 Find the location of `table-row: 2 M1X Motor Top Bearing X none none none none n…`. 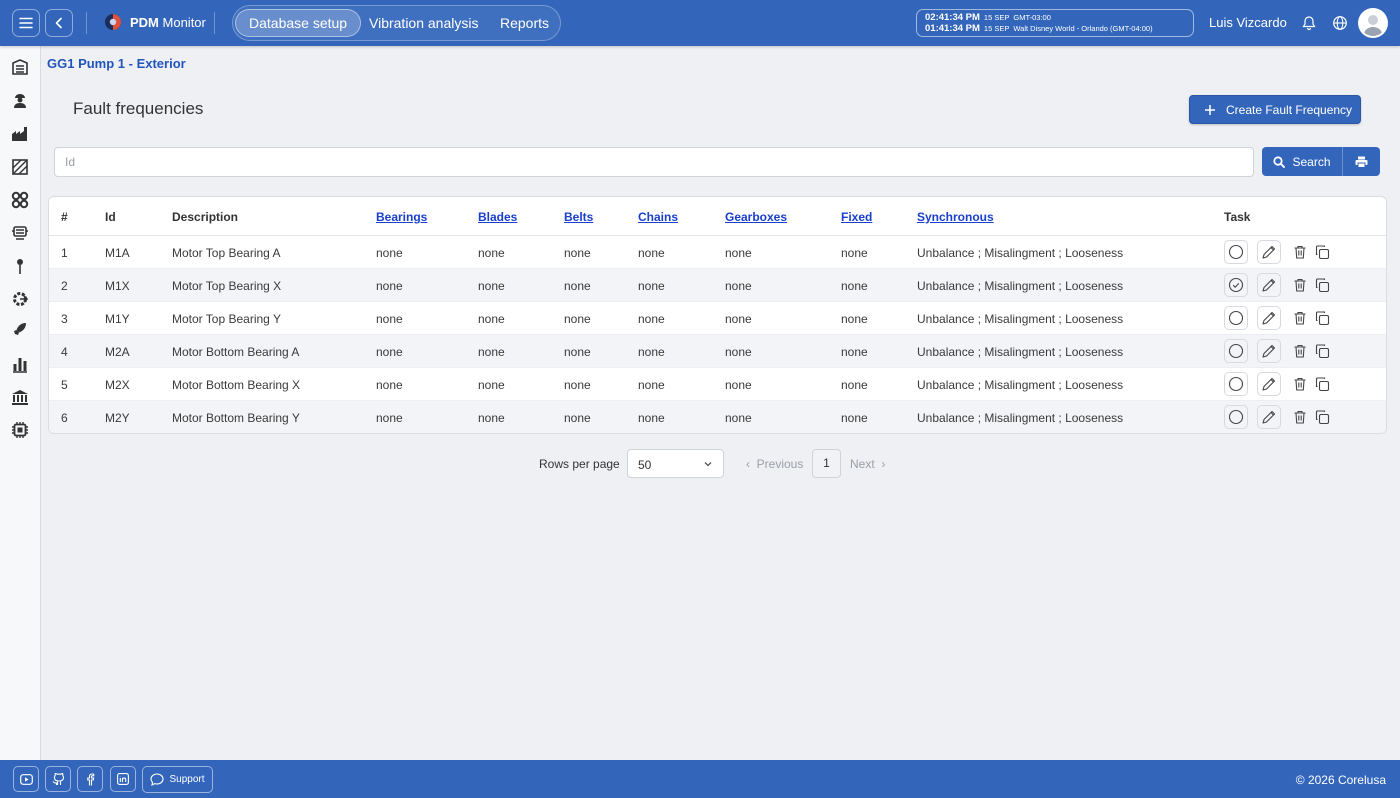

table-row: 2 M1X Motor Top Bearing X none none none none n… is located at coordinates (717, 285).